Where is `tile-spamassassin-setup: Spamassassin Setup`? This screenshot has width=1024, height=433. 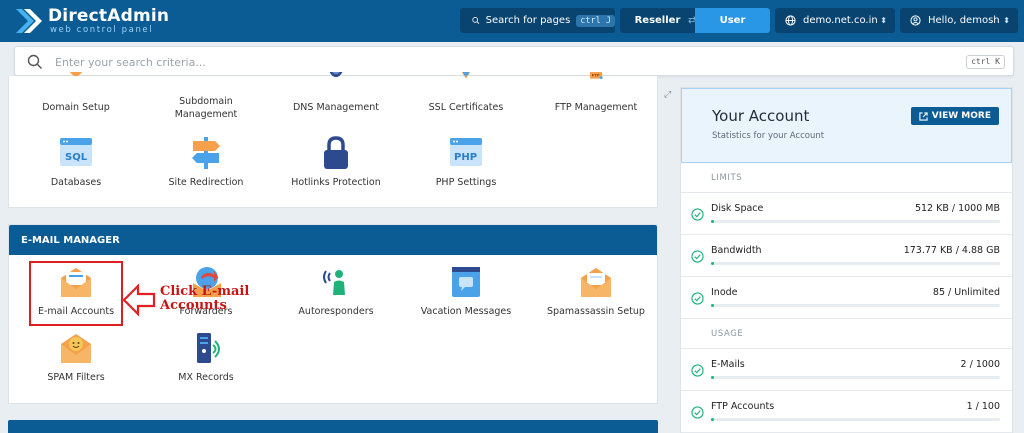 tile-spamassassin-setup: Spamassassin Setup is located at coordinates (596, 291).